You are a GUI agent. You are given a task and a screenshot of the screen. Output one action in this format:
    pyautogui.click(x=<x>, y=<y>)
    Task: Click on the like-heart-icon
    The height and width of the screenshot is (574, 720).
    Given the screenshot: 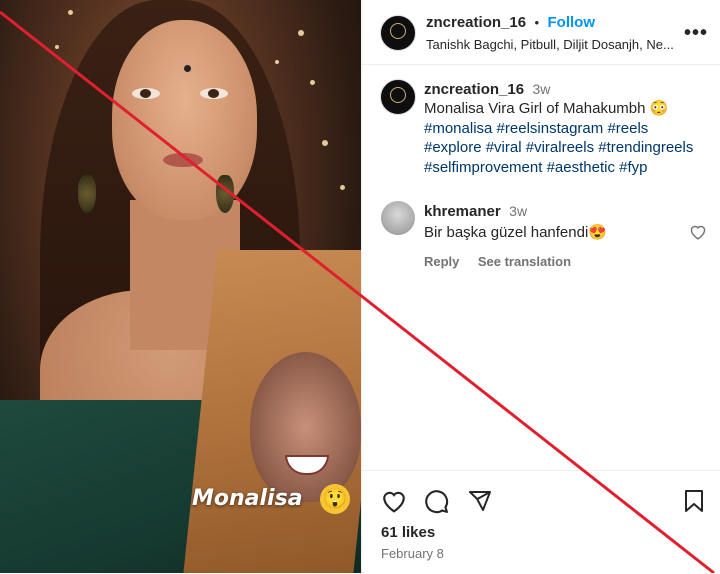 What is the action you would take?
    pyautogui.click(x=394, y=501)
    